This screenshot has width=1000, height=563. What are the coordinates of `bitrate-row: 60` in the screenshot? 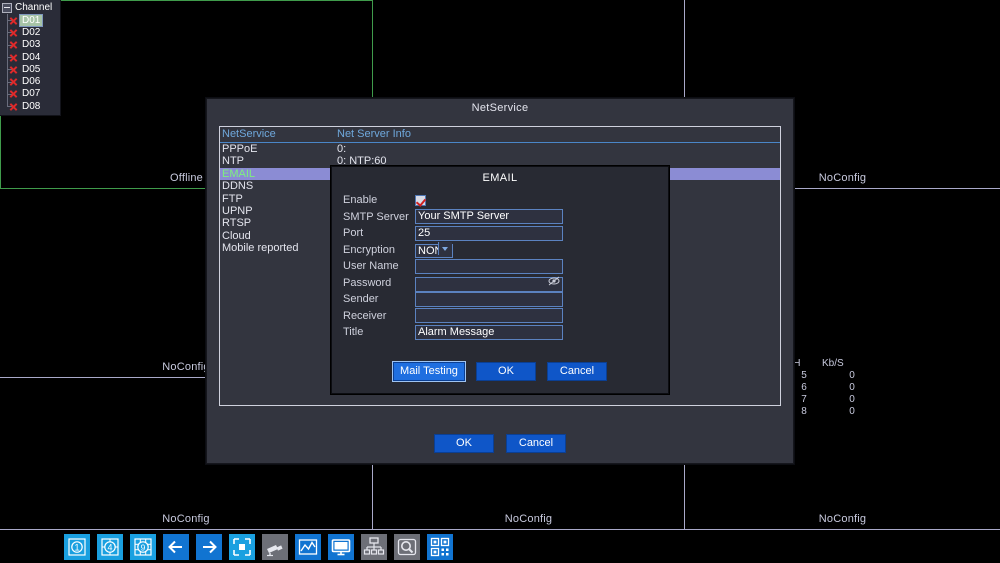 It's located at (834, 388).